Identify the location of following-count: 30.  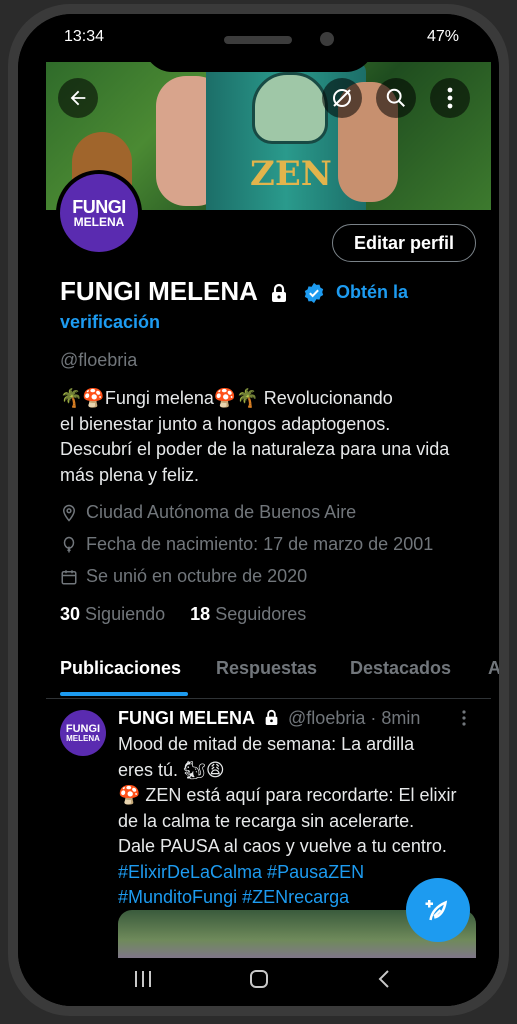
(70, 614).